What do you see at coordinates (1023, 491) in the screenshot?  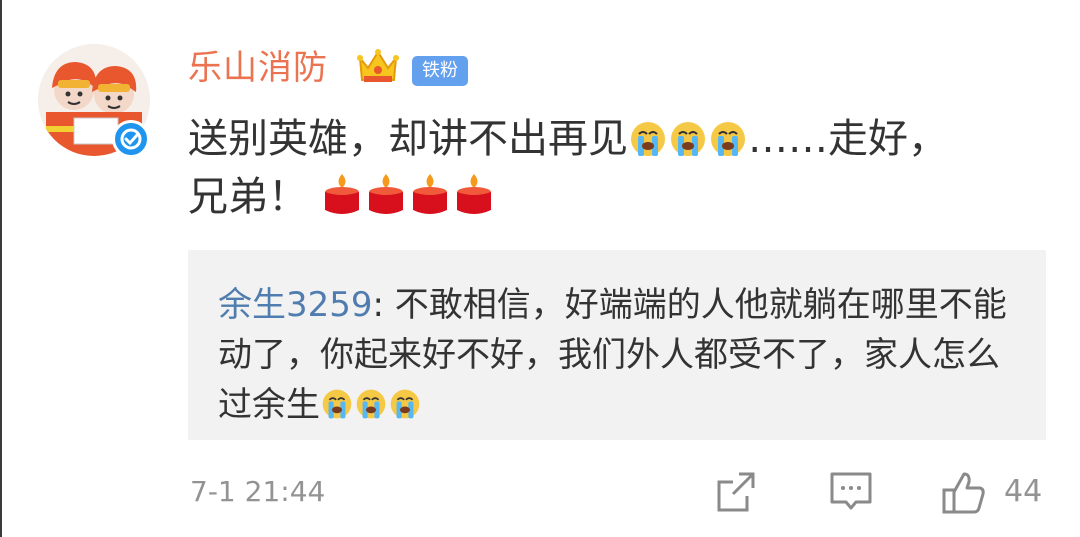 I see `like-count: 44` at bounding box center [1023, 491].